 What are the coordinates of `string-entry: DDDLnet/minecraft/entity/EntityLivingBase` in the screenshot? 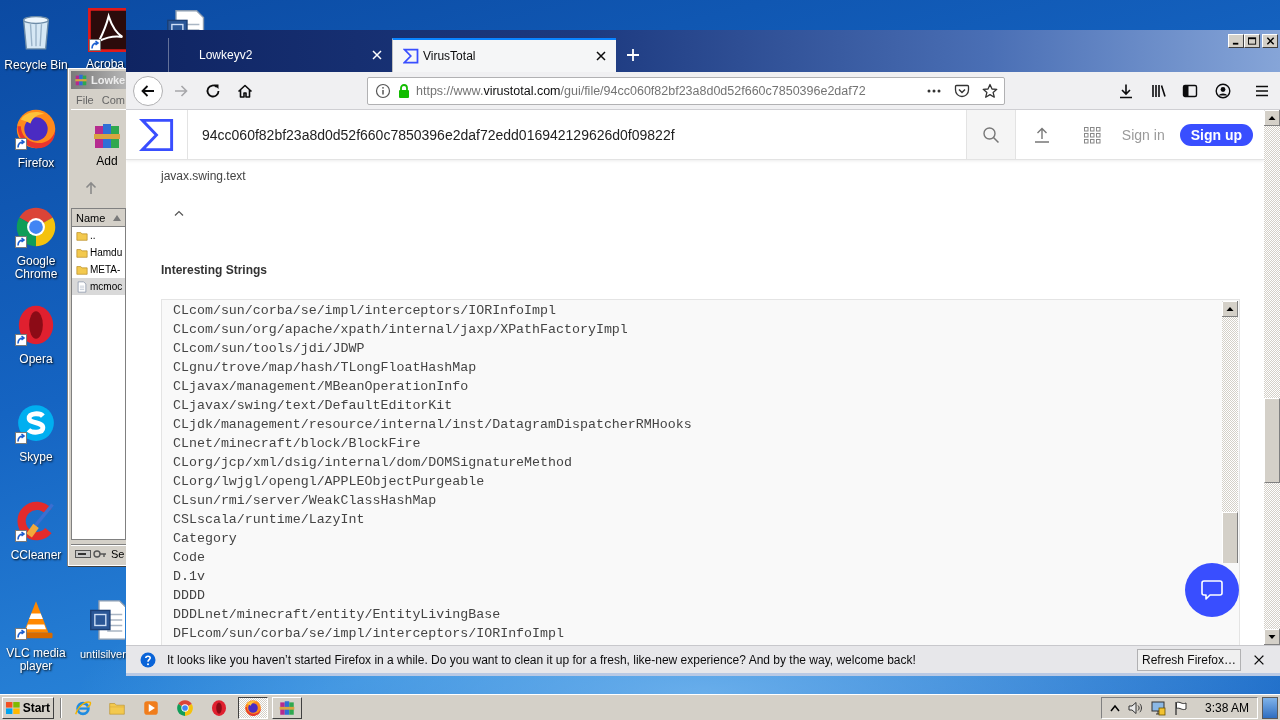 It's located at (337, 615).